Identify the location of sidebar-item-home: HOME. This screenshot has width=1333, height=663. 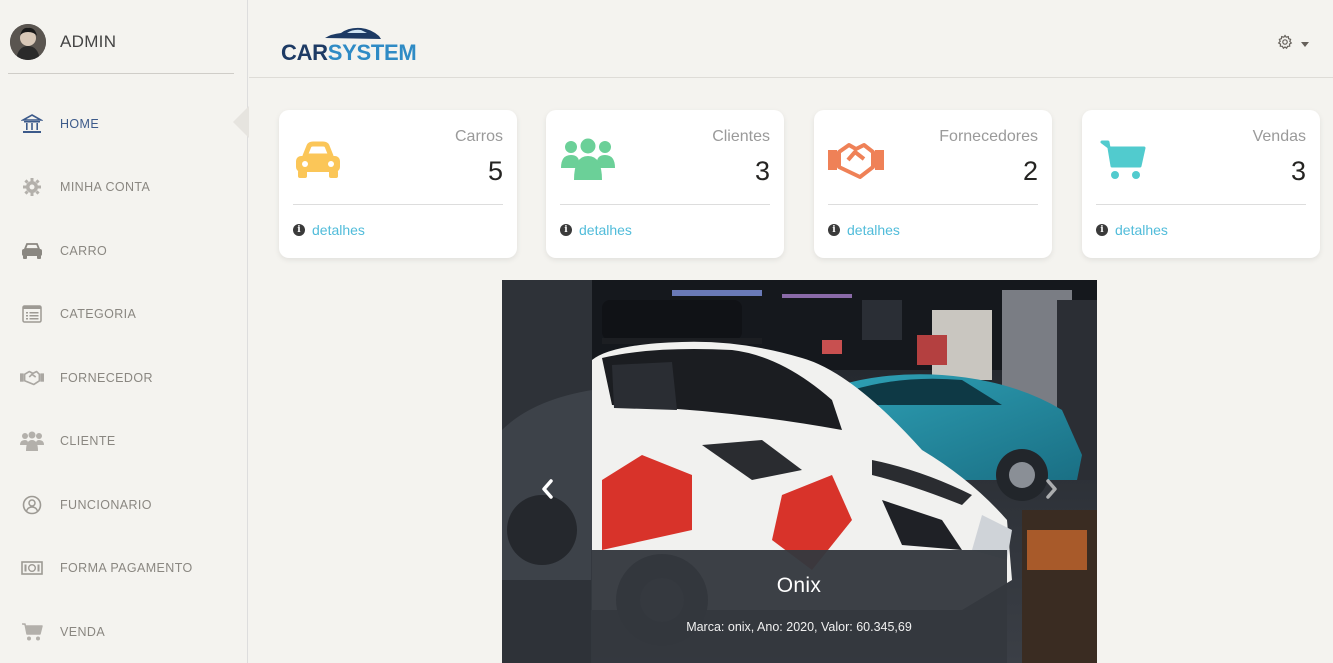
(124, 124).